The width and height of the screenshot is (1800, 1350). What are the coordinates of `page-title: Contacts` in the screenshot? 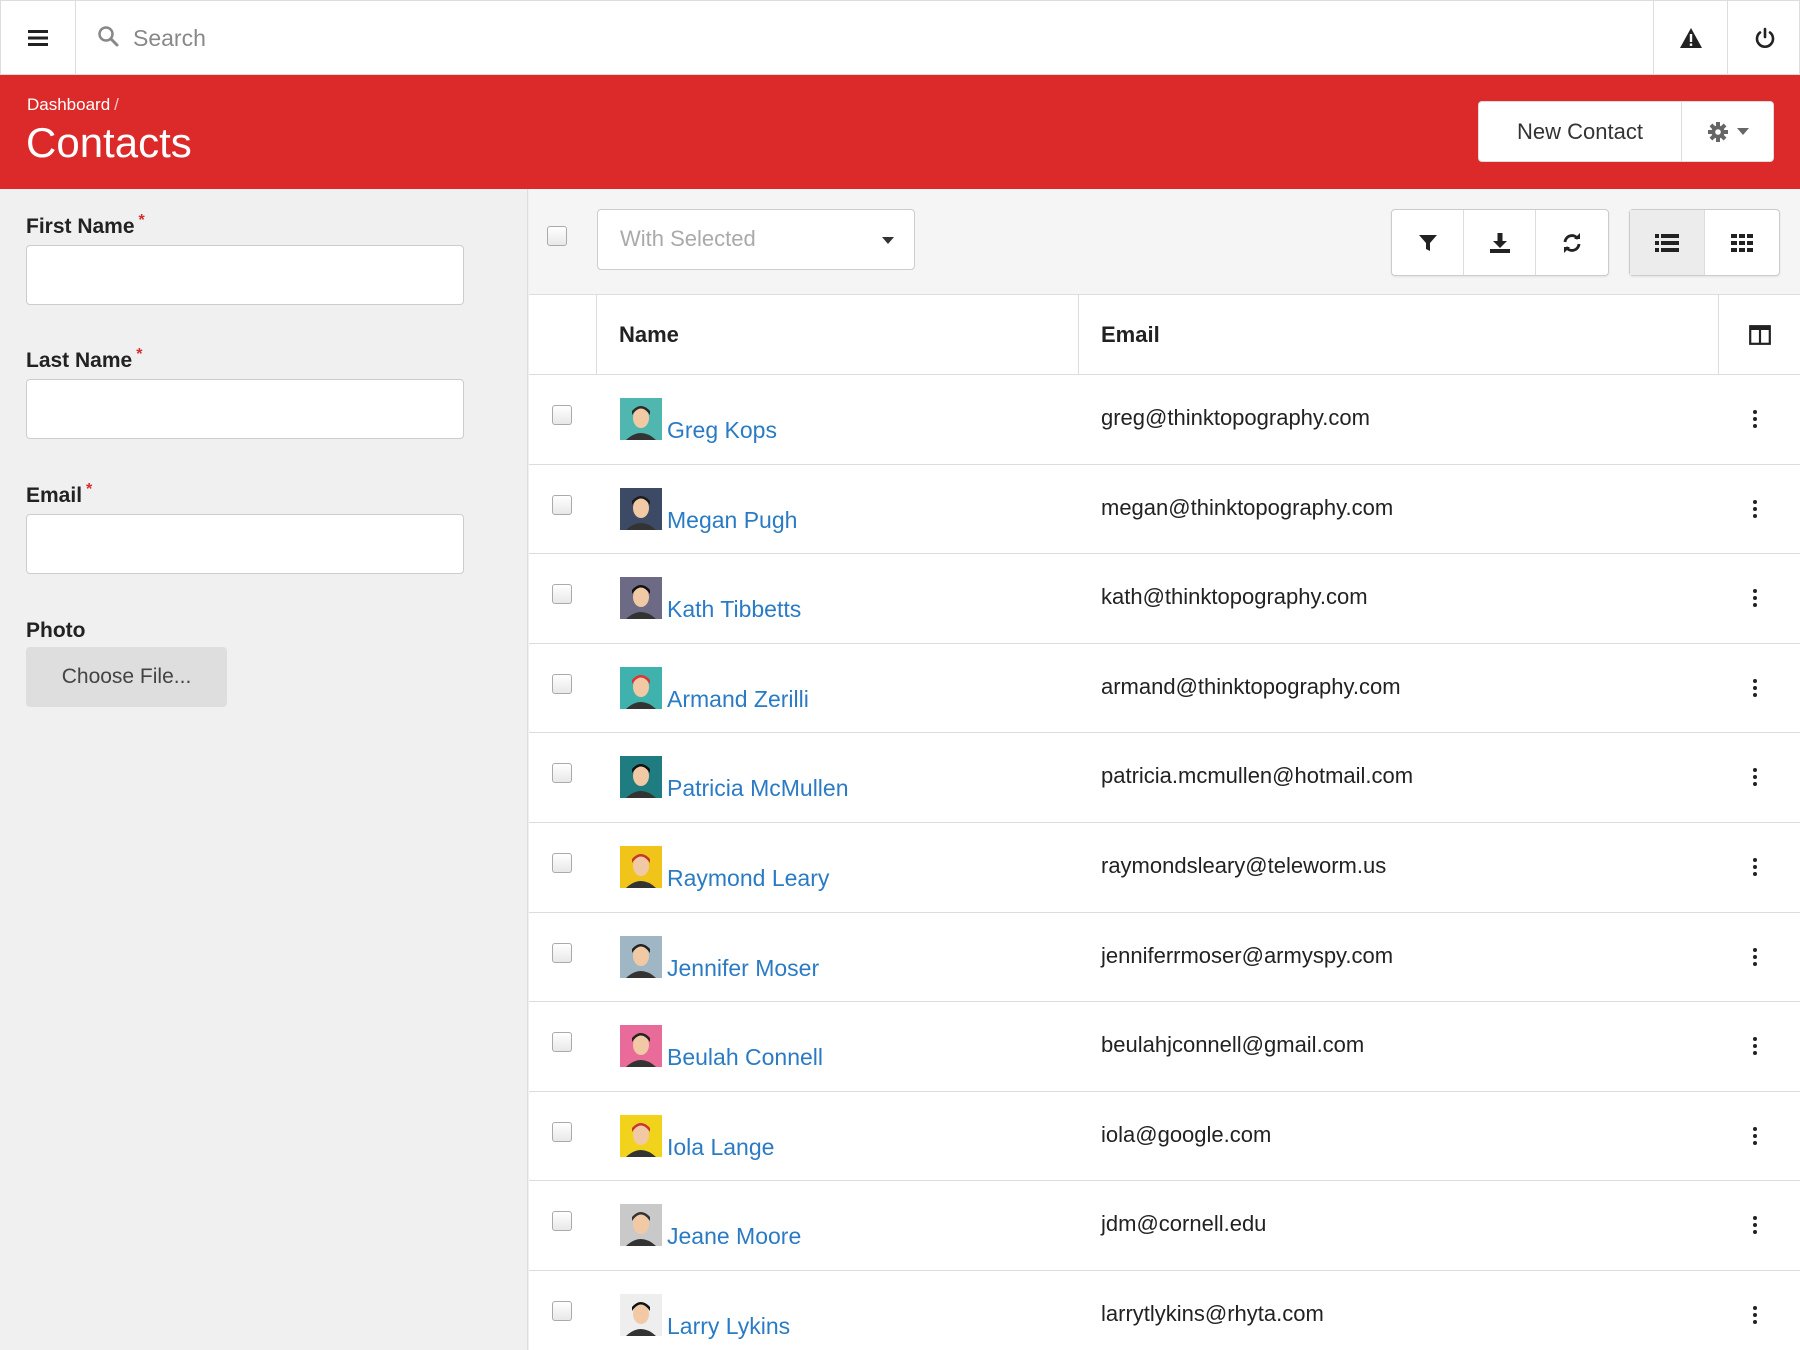 It's located at (109, 142).